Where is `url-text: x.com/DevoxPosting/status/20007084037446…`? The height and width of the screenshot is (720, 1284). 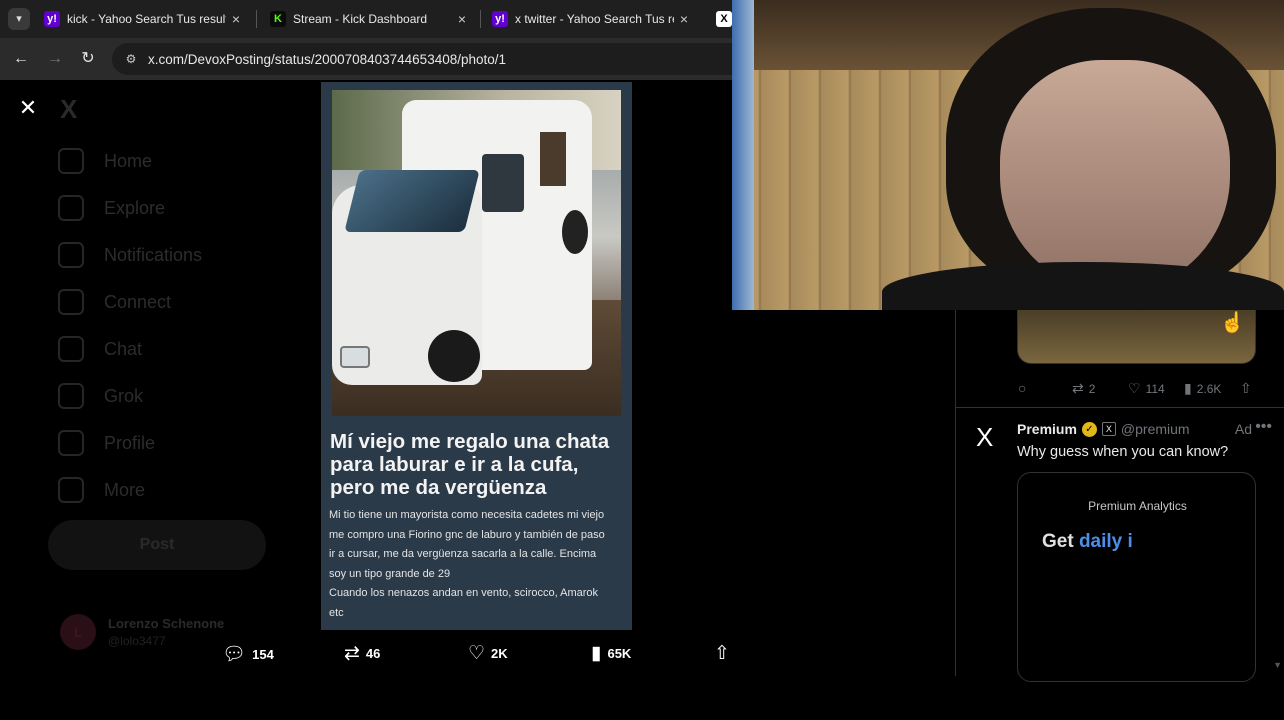 url-text: x.com/DevoxPosting/status/20007084037446… is located at coordinates (327, 59).